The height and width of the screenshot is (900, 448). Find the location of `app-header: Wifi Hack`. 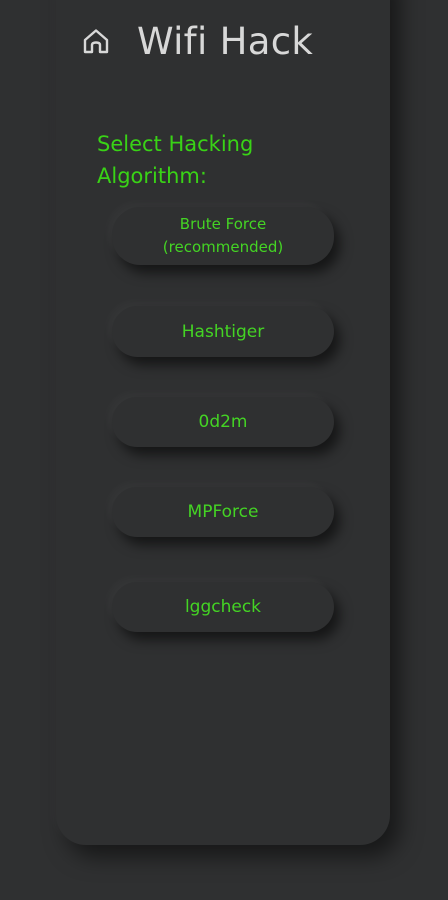

app-header: Wifi Hack is located at coordinates (196, 41).